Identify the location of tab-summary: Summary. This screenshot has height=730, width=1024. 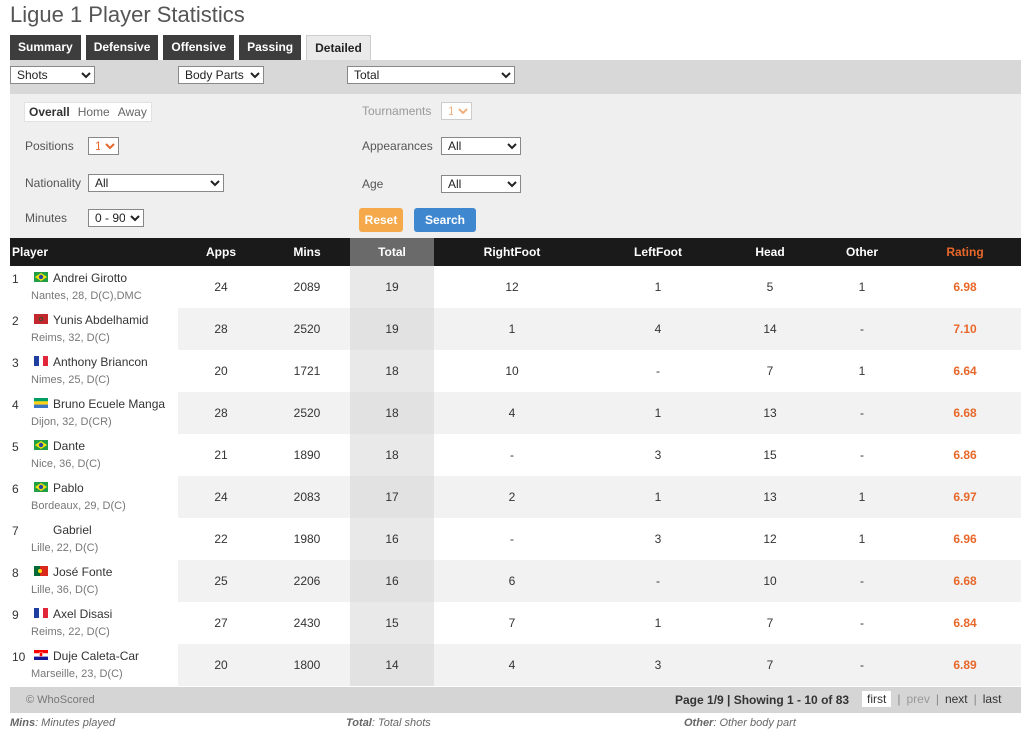
(45, 47).